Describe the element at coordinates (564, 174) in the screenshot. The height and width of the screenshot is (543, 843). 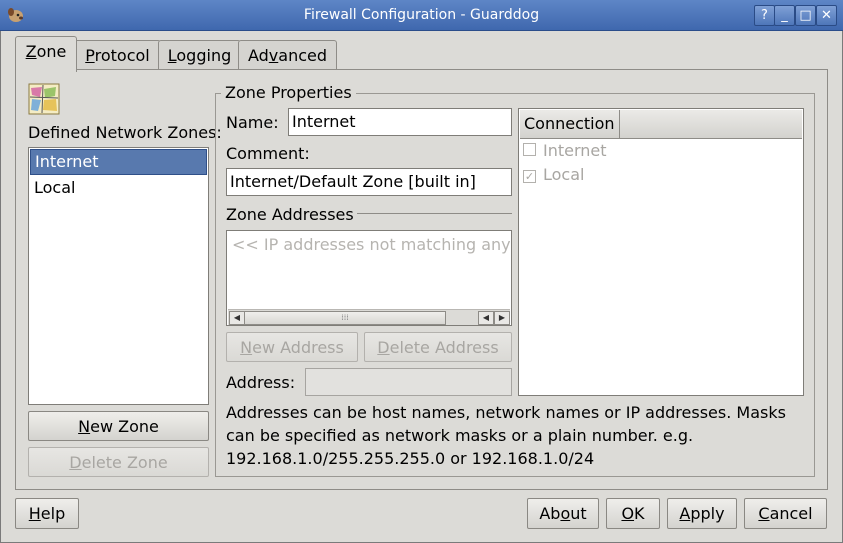
I see `connection-row-label: Local` at that location.